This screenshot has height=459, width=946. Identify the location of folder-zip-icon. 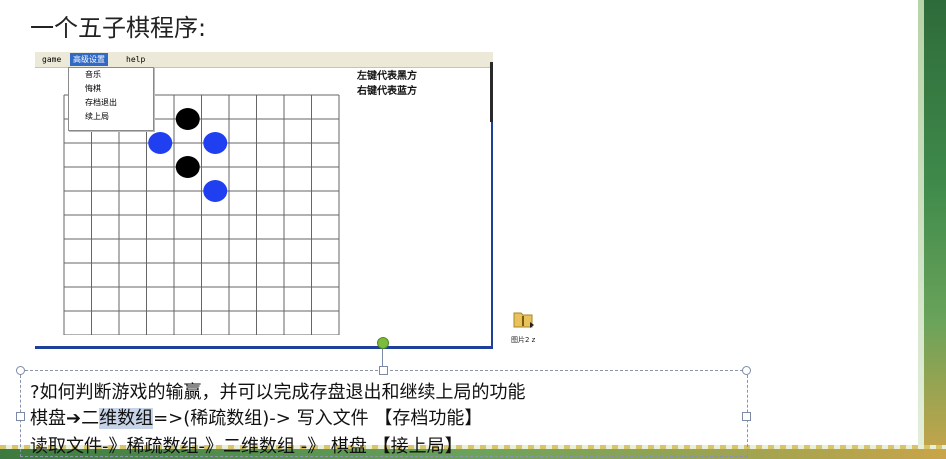
(523, 319).